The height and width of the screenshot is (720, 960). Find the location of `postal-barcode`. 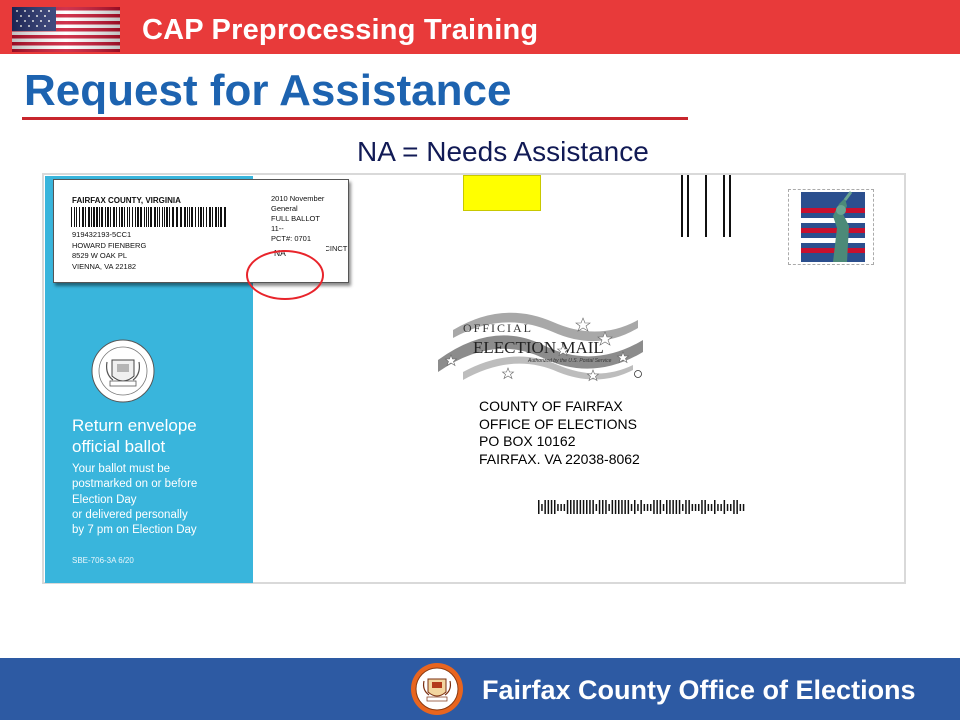

postal-barcode is located at coordinates (641, 507).